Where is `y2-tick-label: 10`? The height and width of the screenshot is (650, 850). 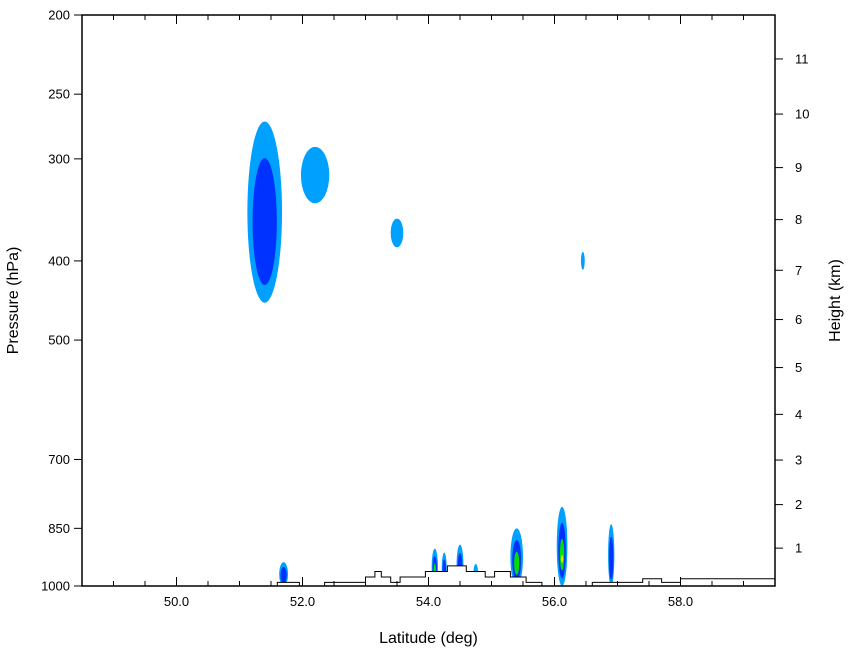 y2-tick-label: 10 is located at coordinates (802, 114).